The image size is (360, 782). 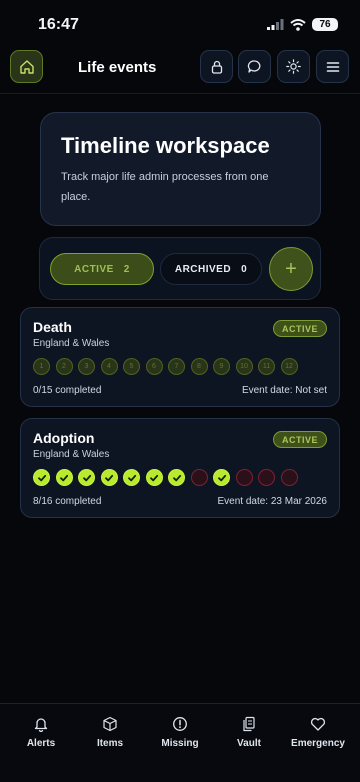 I want to click on cube-icon, so click(x=110, y=724).